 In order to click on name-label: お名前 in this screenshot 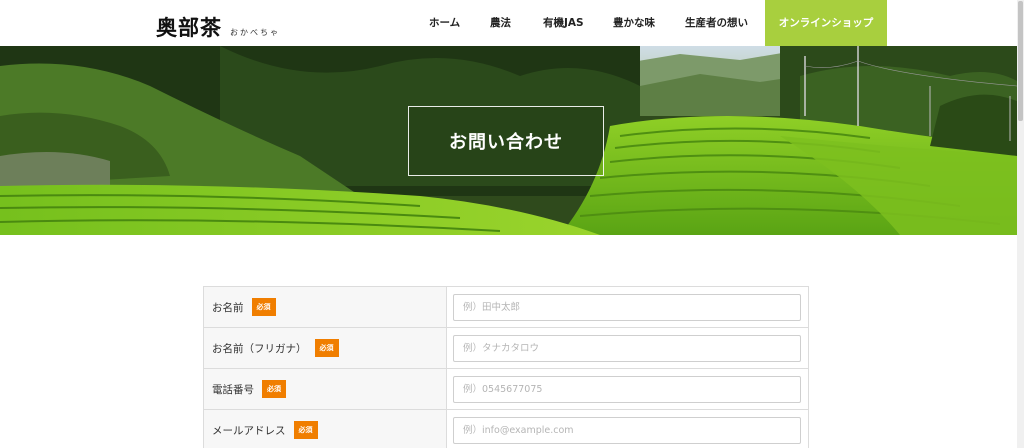, I will do `click(228, 307)`.